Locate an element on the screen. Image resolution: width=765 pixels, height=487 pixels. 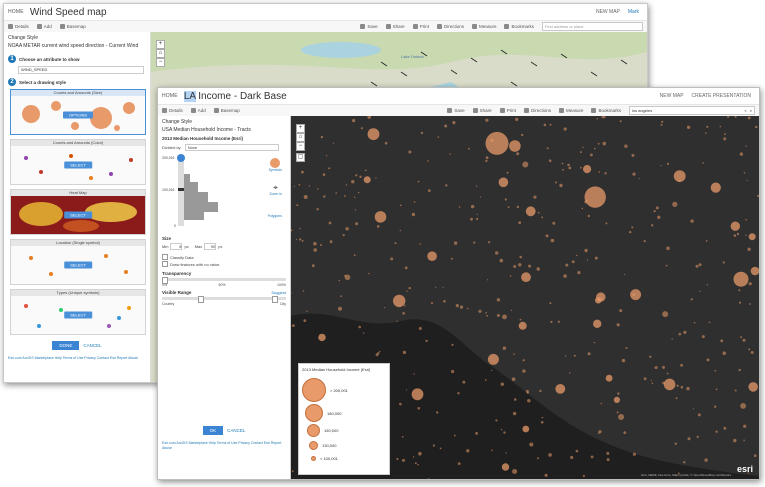
create-presentation-link: CREATE PRESENTATION is located at coordinates (721, 96).